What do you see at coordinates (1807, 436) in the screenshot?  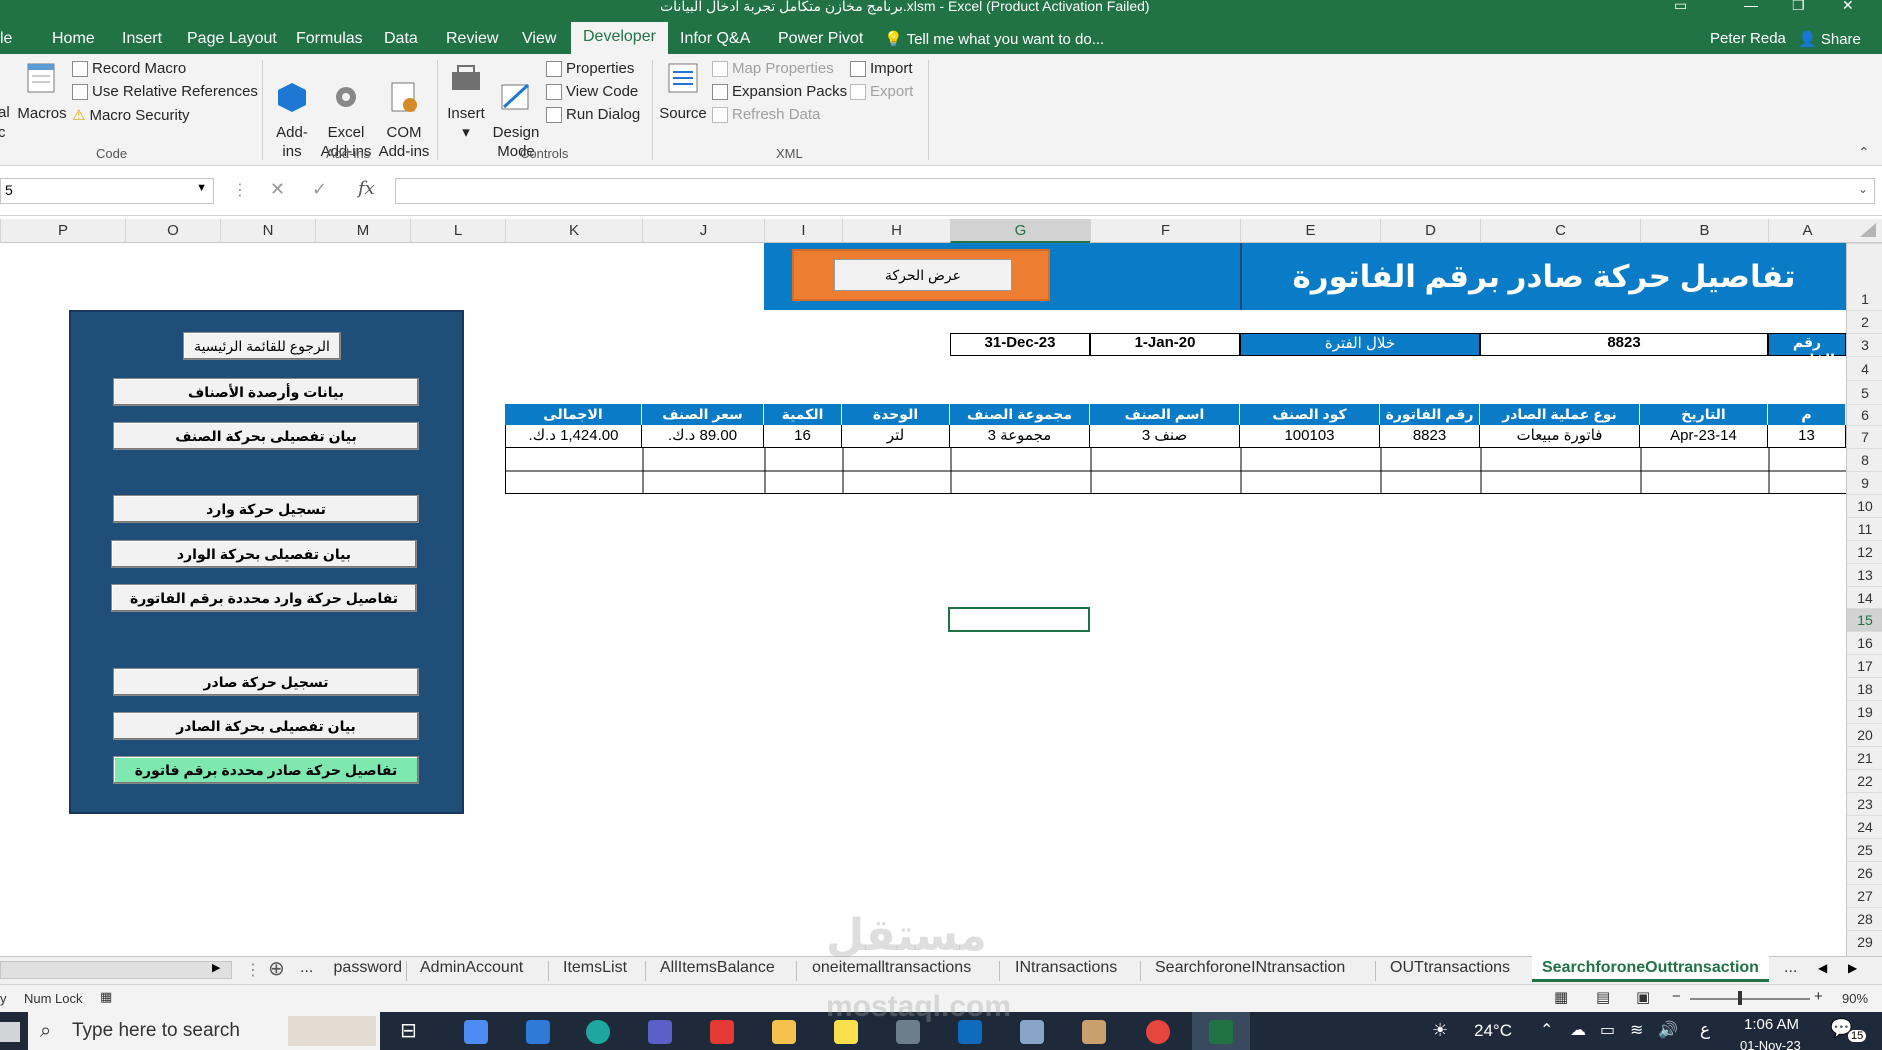 I see `table-cell: 13` at bounding box center [1807, 436].